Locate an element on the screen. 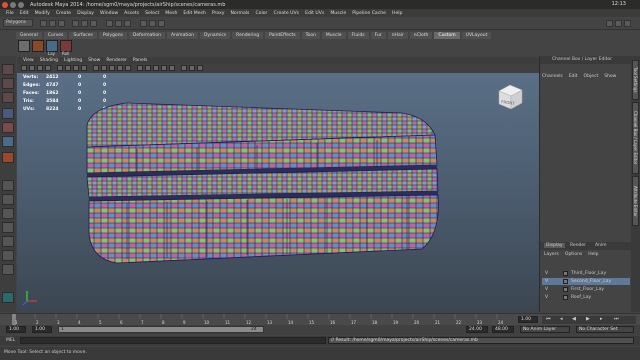 The height and width of the screenshot is (360, 640). script-editor-icon is located at coordinates (8, 297).